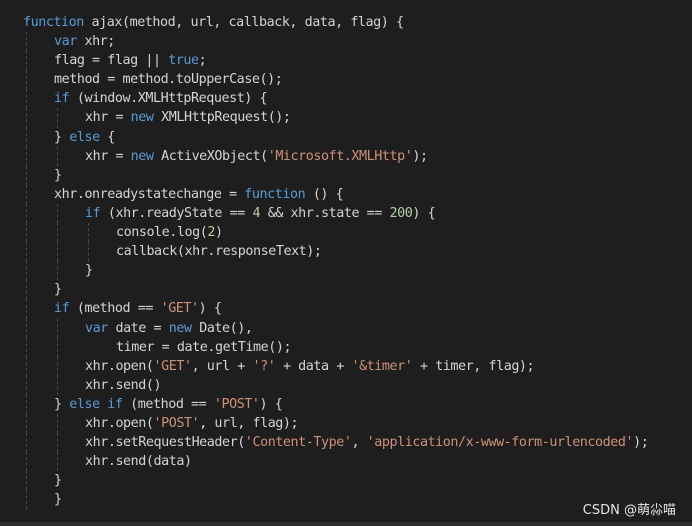  I want to click on code-line: } else {, so click(346, 137).